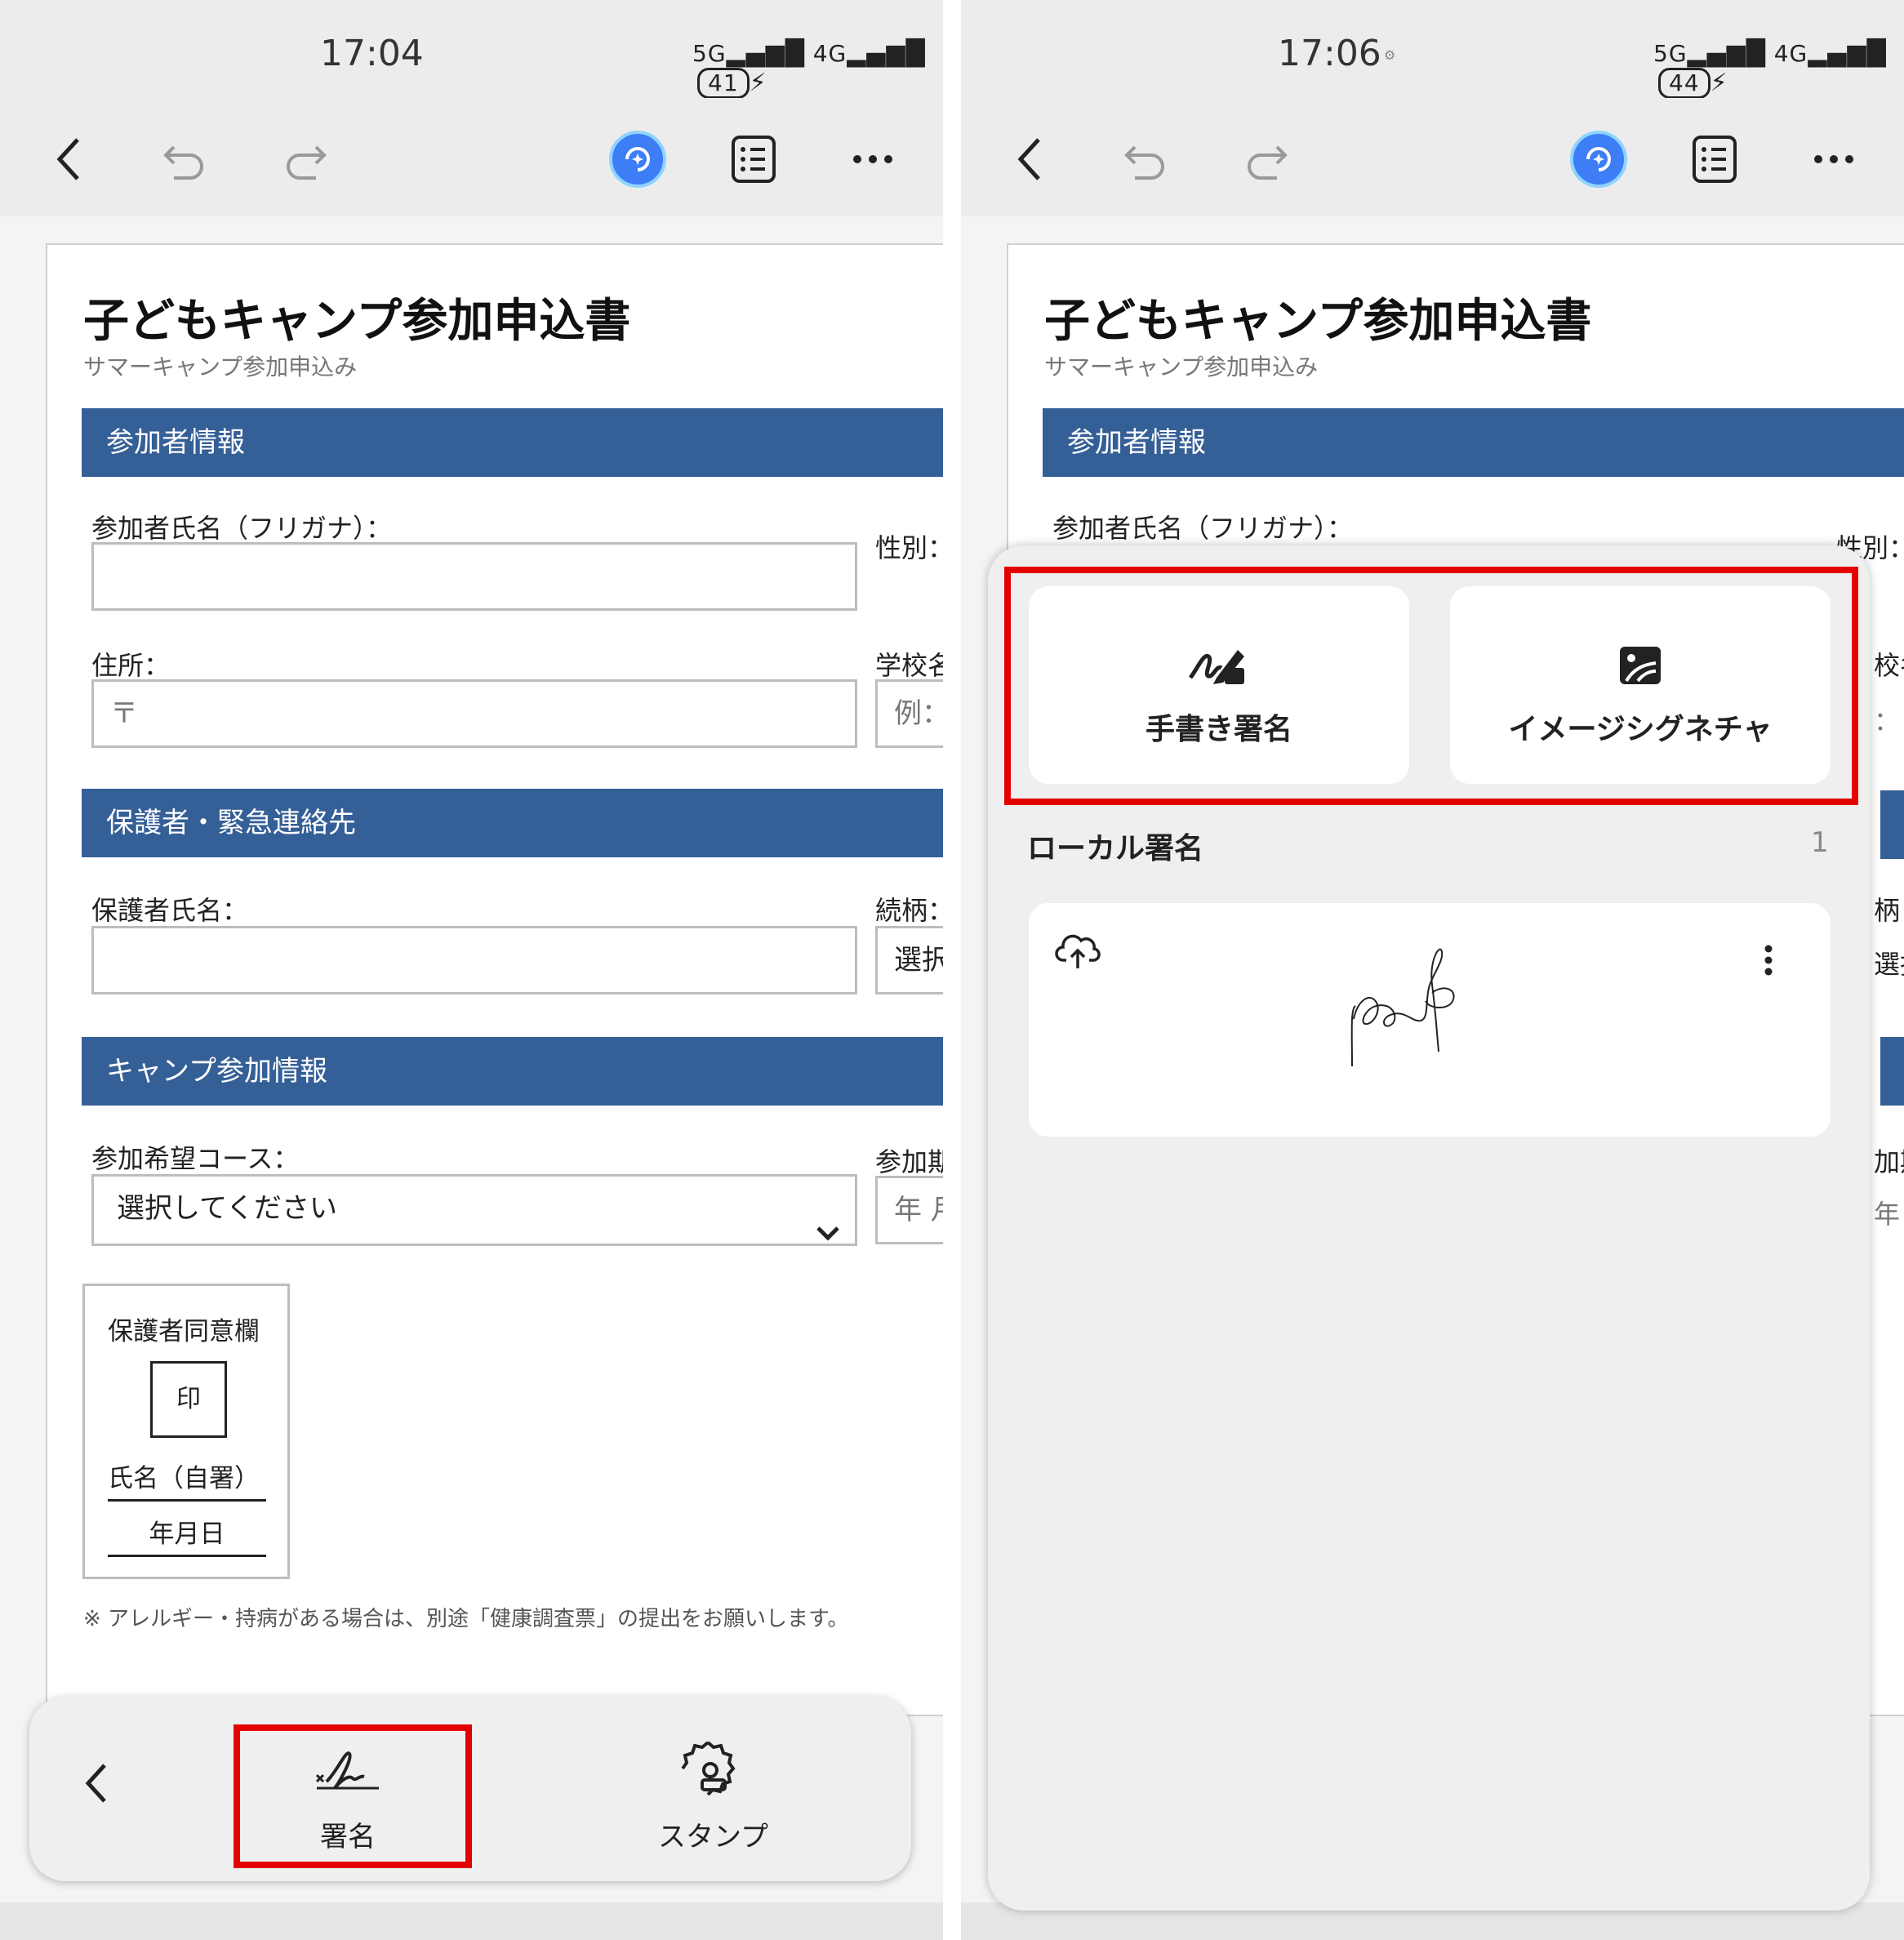  I want to click on top-toolbar-right, so click(1433, 157).